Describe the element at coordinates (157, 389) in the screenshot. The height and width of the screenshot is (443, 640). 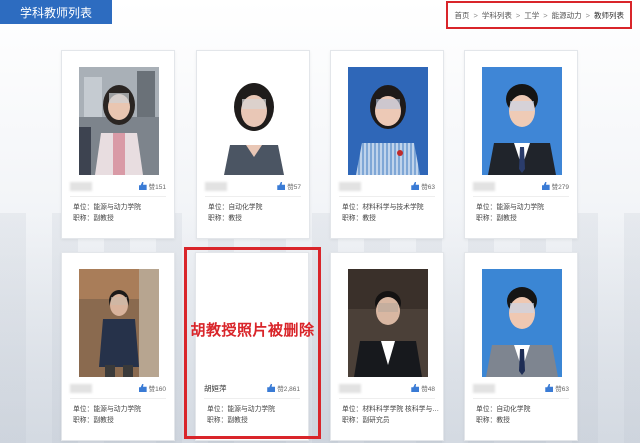
I see `like-count-text: 赞160` at that location.